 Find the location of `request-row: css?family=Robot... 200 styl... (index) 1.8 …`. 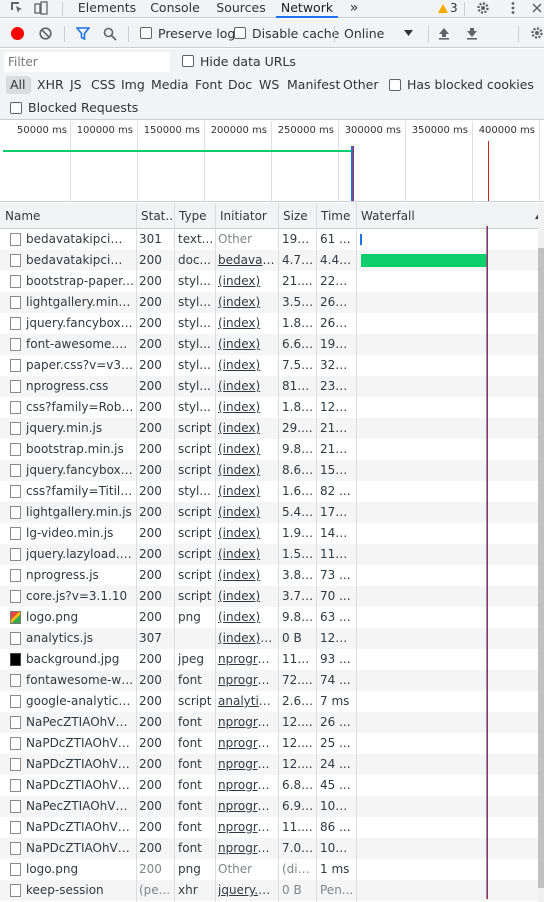

request-row: css?family=Robot... 200 styl... (index) 1.8 … is located at coordinates (269, 407).